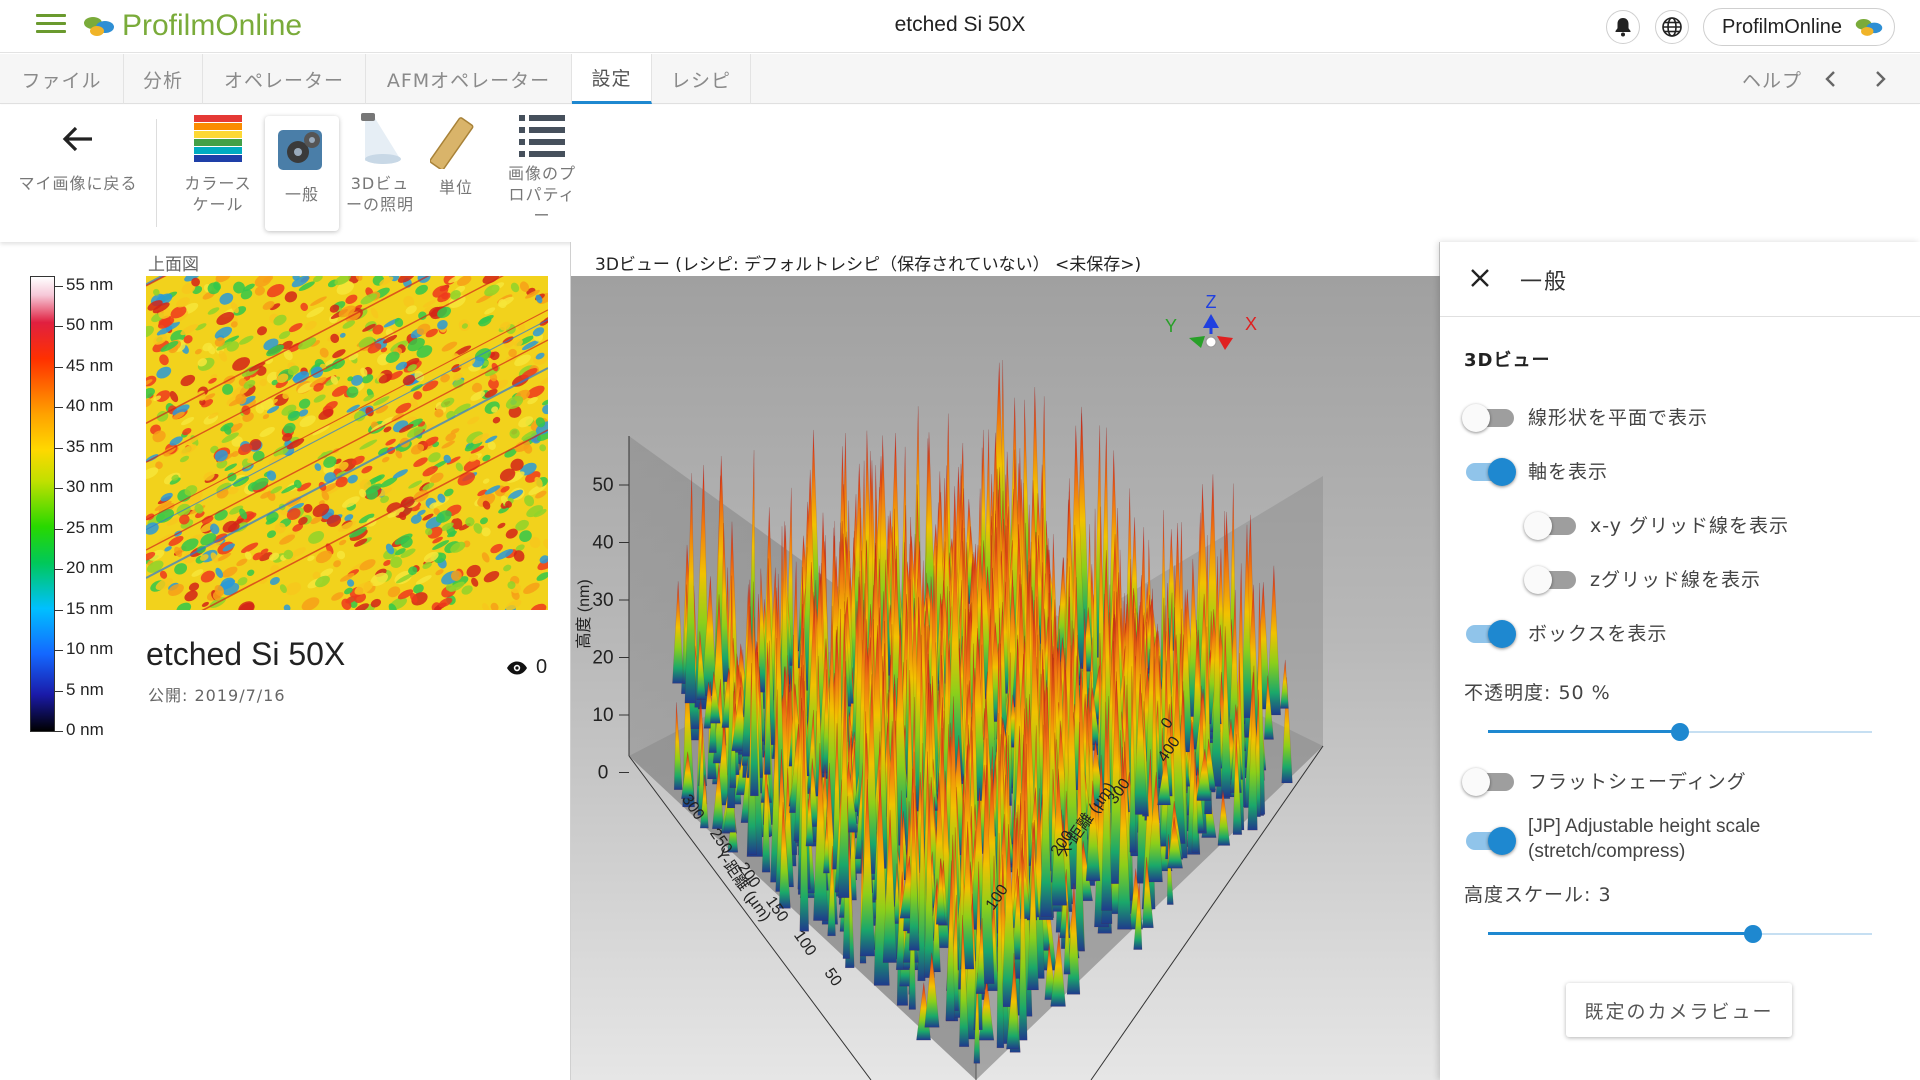  What do you see at coordinates (1551, 579) in the screenshot?
I see `z-grid-switch` at bounding box center [1551, 579].